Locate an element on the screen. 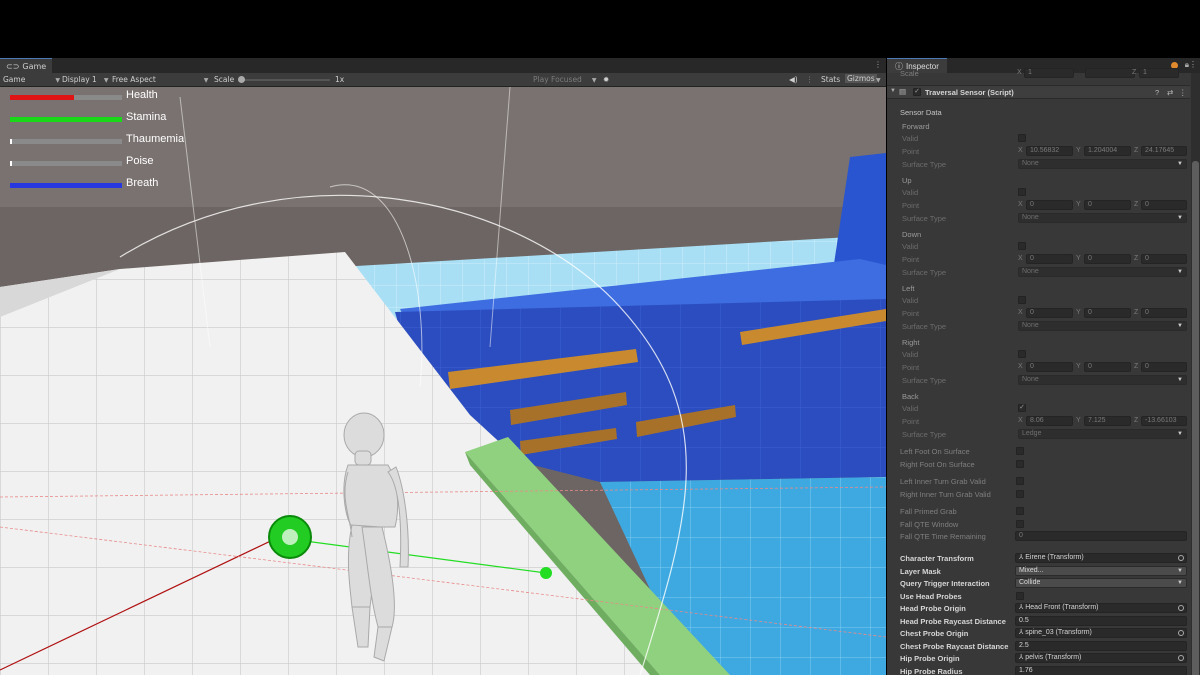 This screenshot has height=675, width=1200. gizmos-button: Gizmos is located at coordinates (861, 78).